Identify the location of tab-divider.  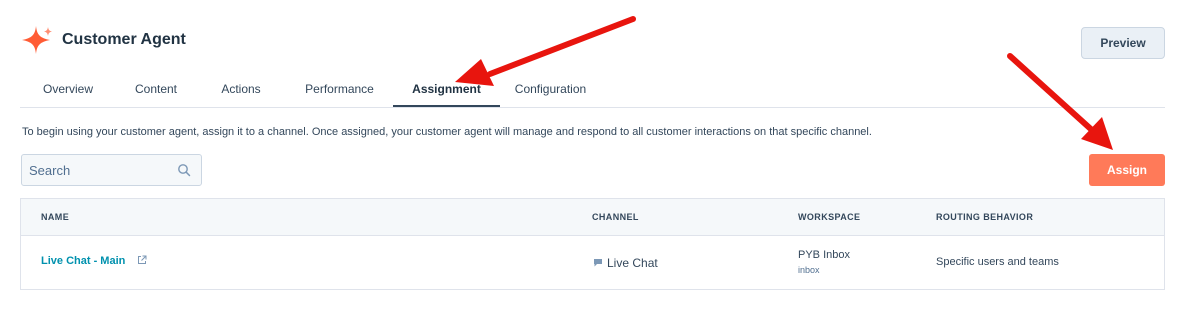
(592, 107).